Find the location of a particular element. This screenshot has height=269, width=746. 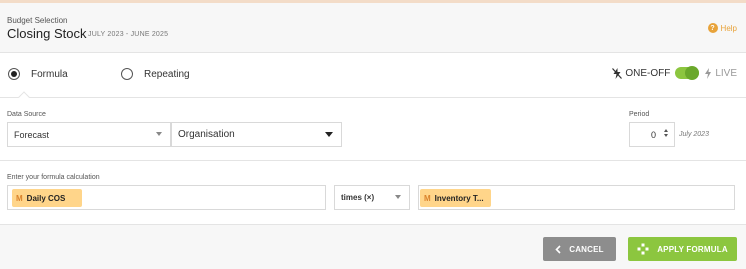

toggle-switch is located at coordinates (687, 73).